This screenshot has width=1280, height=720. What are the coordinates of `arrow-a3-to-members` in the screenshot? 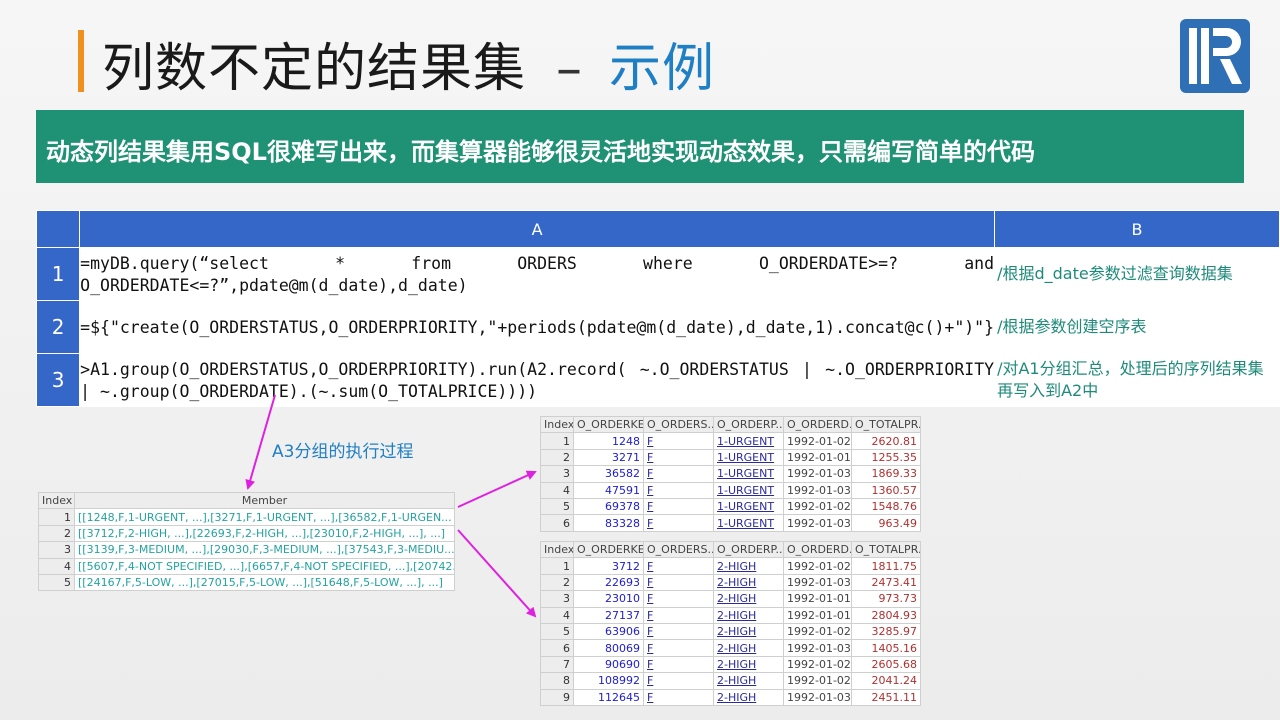 It's located at (260, 442).